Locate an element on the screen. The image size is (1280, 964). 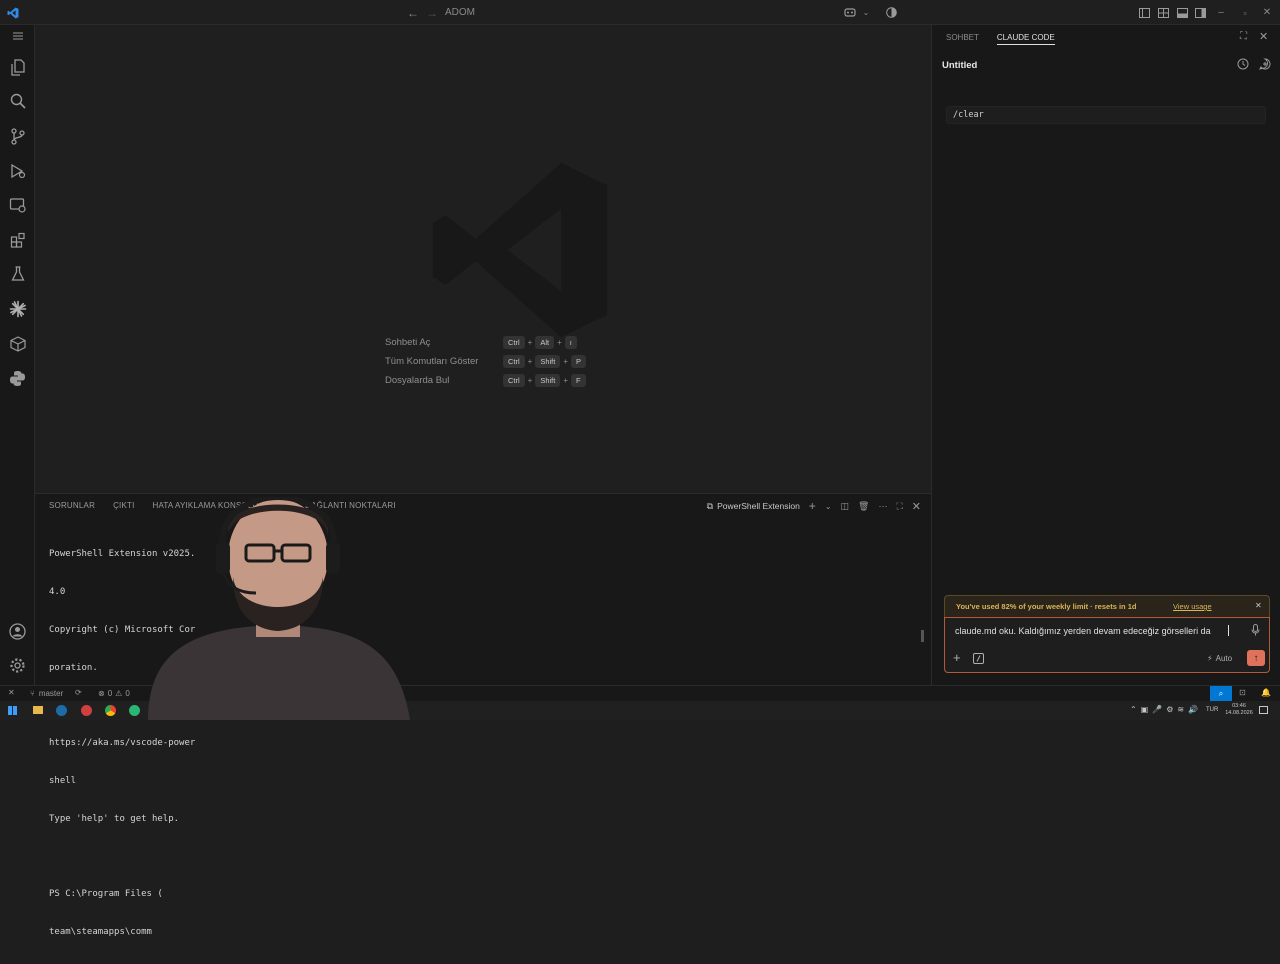
steam-icon is located at coordinates (61, 710).